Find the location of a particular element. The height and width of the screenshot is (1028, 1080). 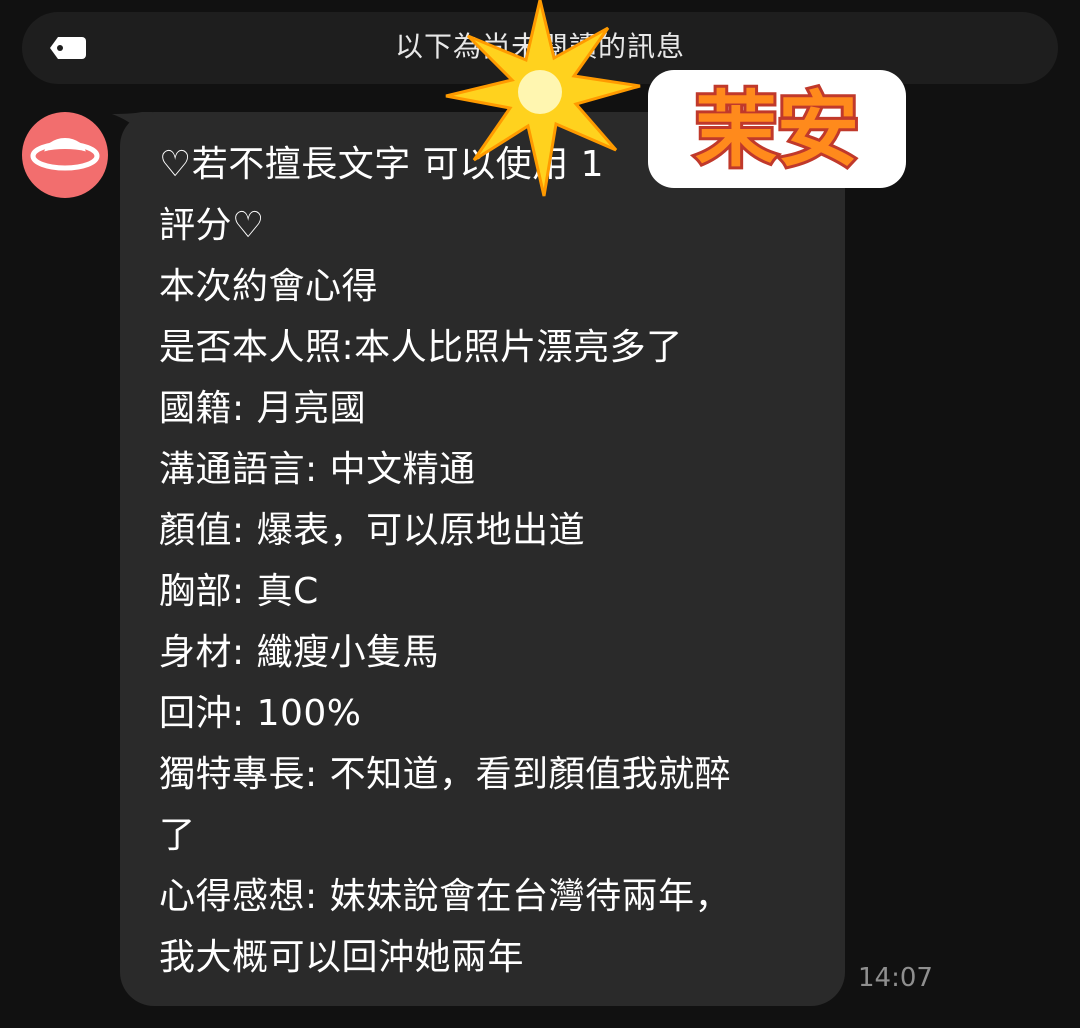

message-line: 顏值: 爆表，可以原地出道 is located at coordinates (372, 530).